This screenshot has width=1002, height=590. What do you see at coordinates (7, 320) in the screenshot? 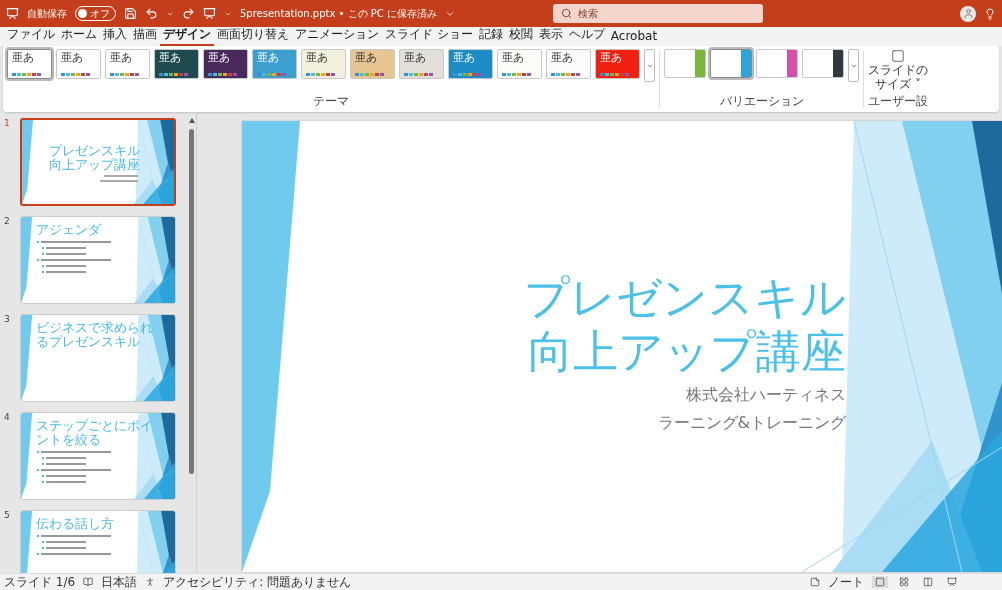
I see `slide-number: 3` at bounding box center [7, 320].